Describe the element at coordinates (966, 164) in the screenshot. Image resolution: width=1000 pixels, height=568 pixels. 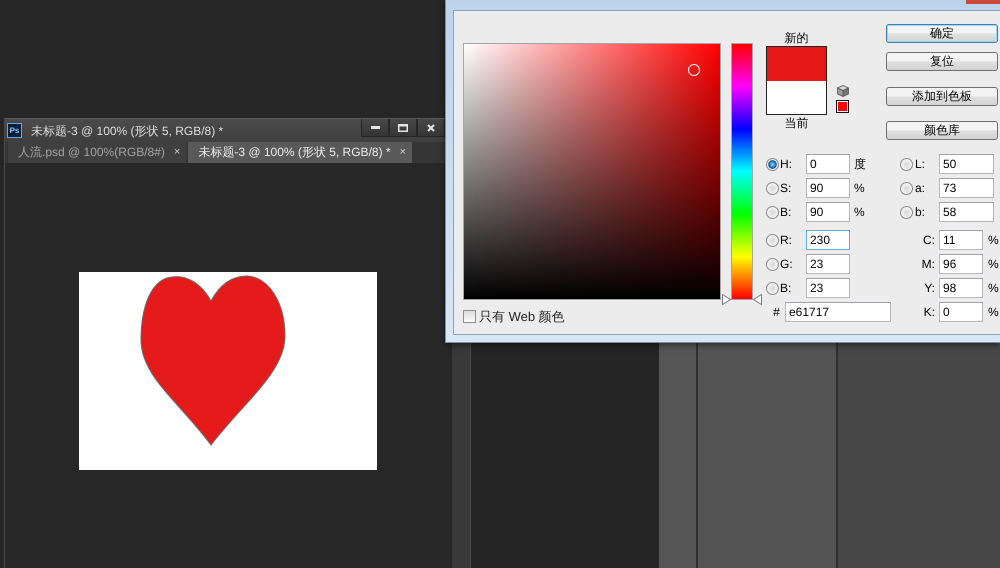
I see `number-field: 50` at that location.